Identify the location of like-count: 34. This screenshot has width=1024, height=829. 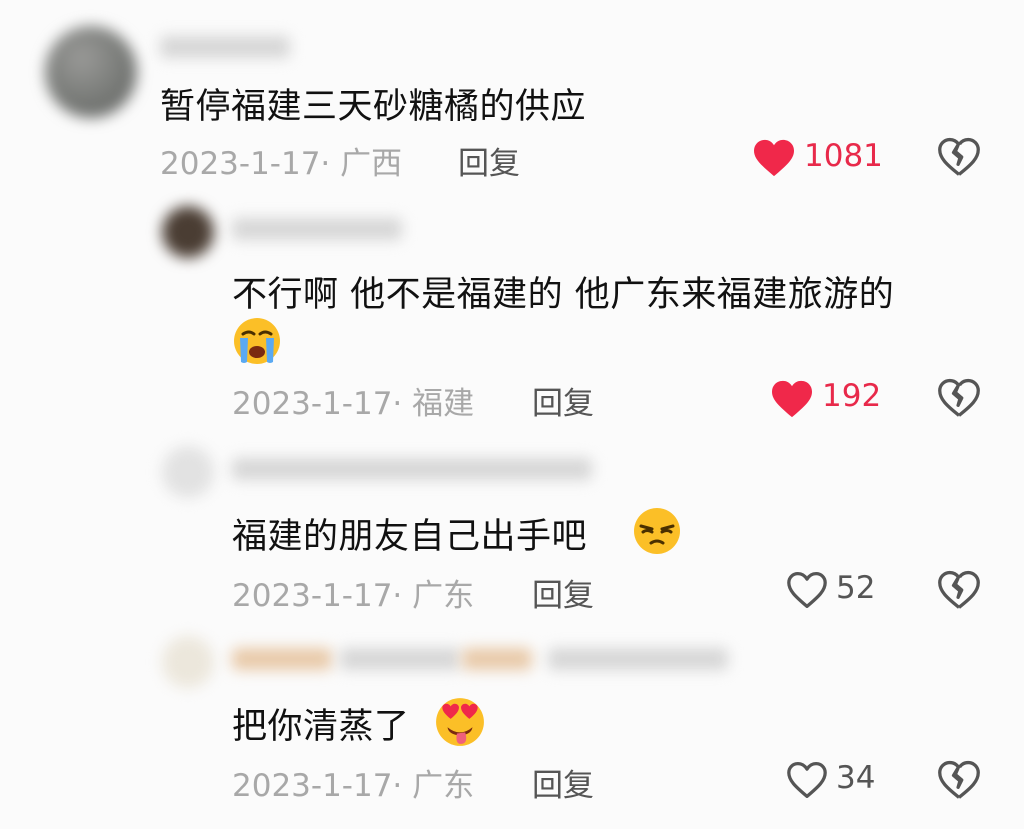
(856, 778).